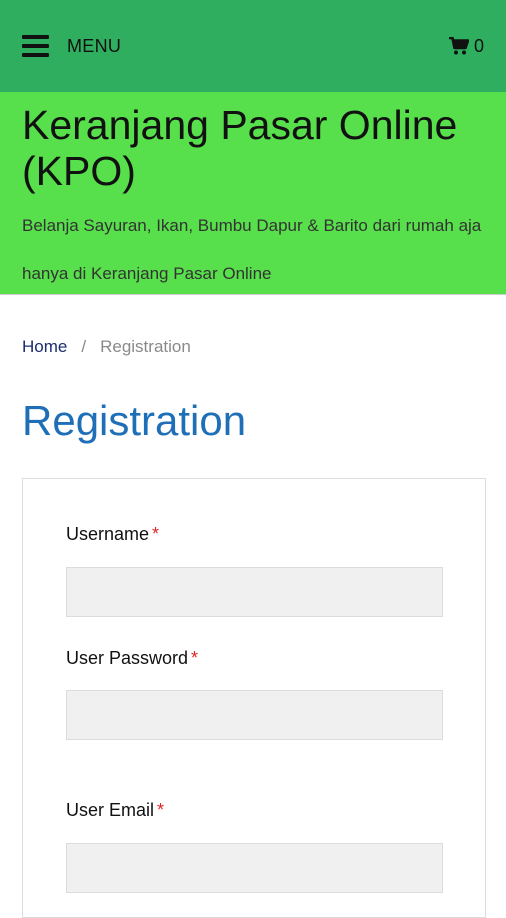 This screenshot has width=506, height=918. What do you see at coordinates (478, 45) in the screenshot?
I see `cart-count: 0` at bounding box center [478, 45].